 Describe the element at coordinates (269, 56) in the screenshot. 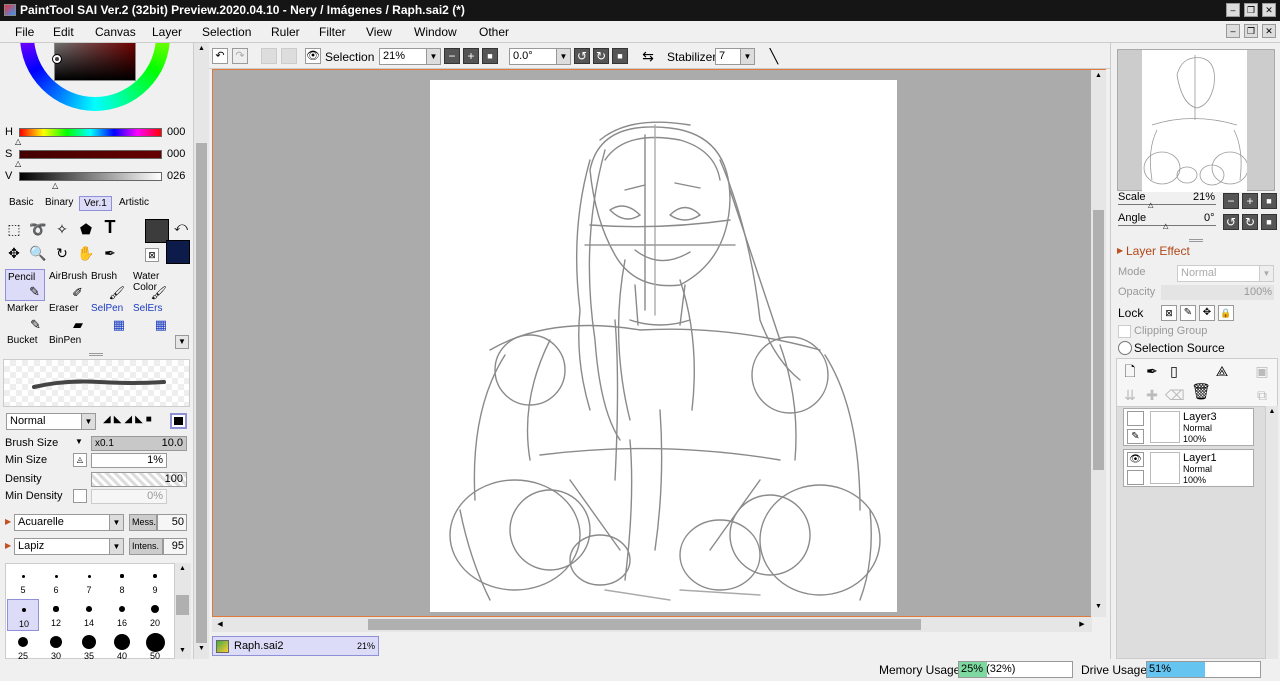

I see `deselect-icon` at that location.